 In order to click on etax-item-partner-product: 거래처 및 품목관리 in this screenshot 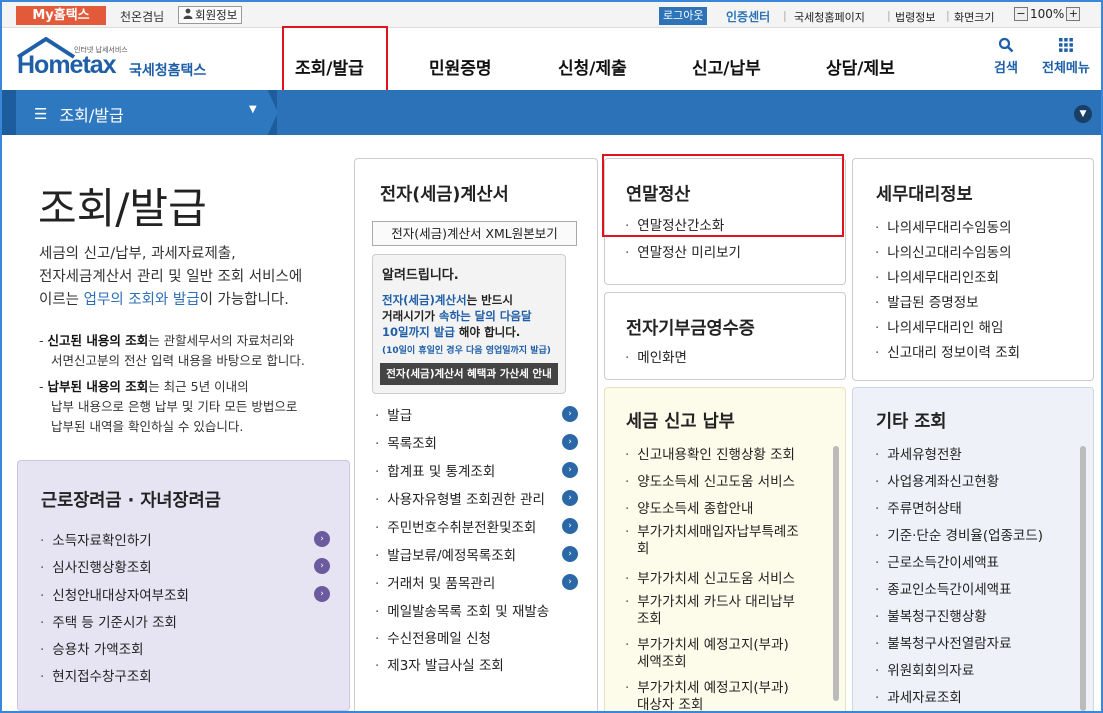, I will do `click(435, 582)`.